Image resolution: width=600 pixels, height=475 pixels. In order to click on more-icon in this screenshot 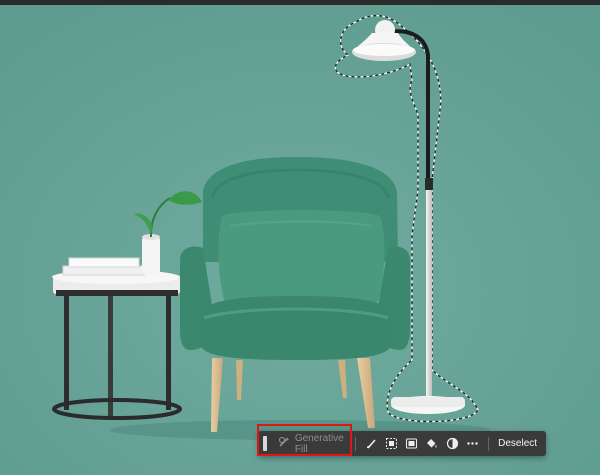, I will do `click(472, 443)`.